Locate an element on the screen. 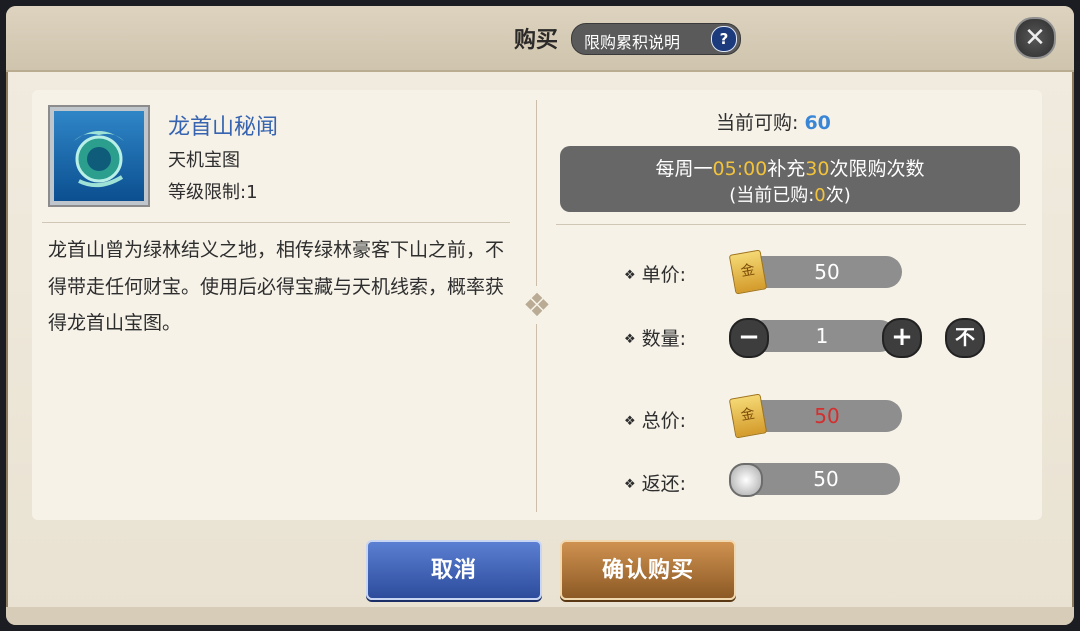 Image resolution: width=1080 pixels, height=631 pixels. rebate-label: ❖ 返还: is located at coordinates (655, 484).